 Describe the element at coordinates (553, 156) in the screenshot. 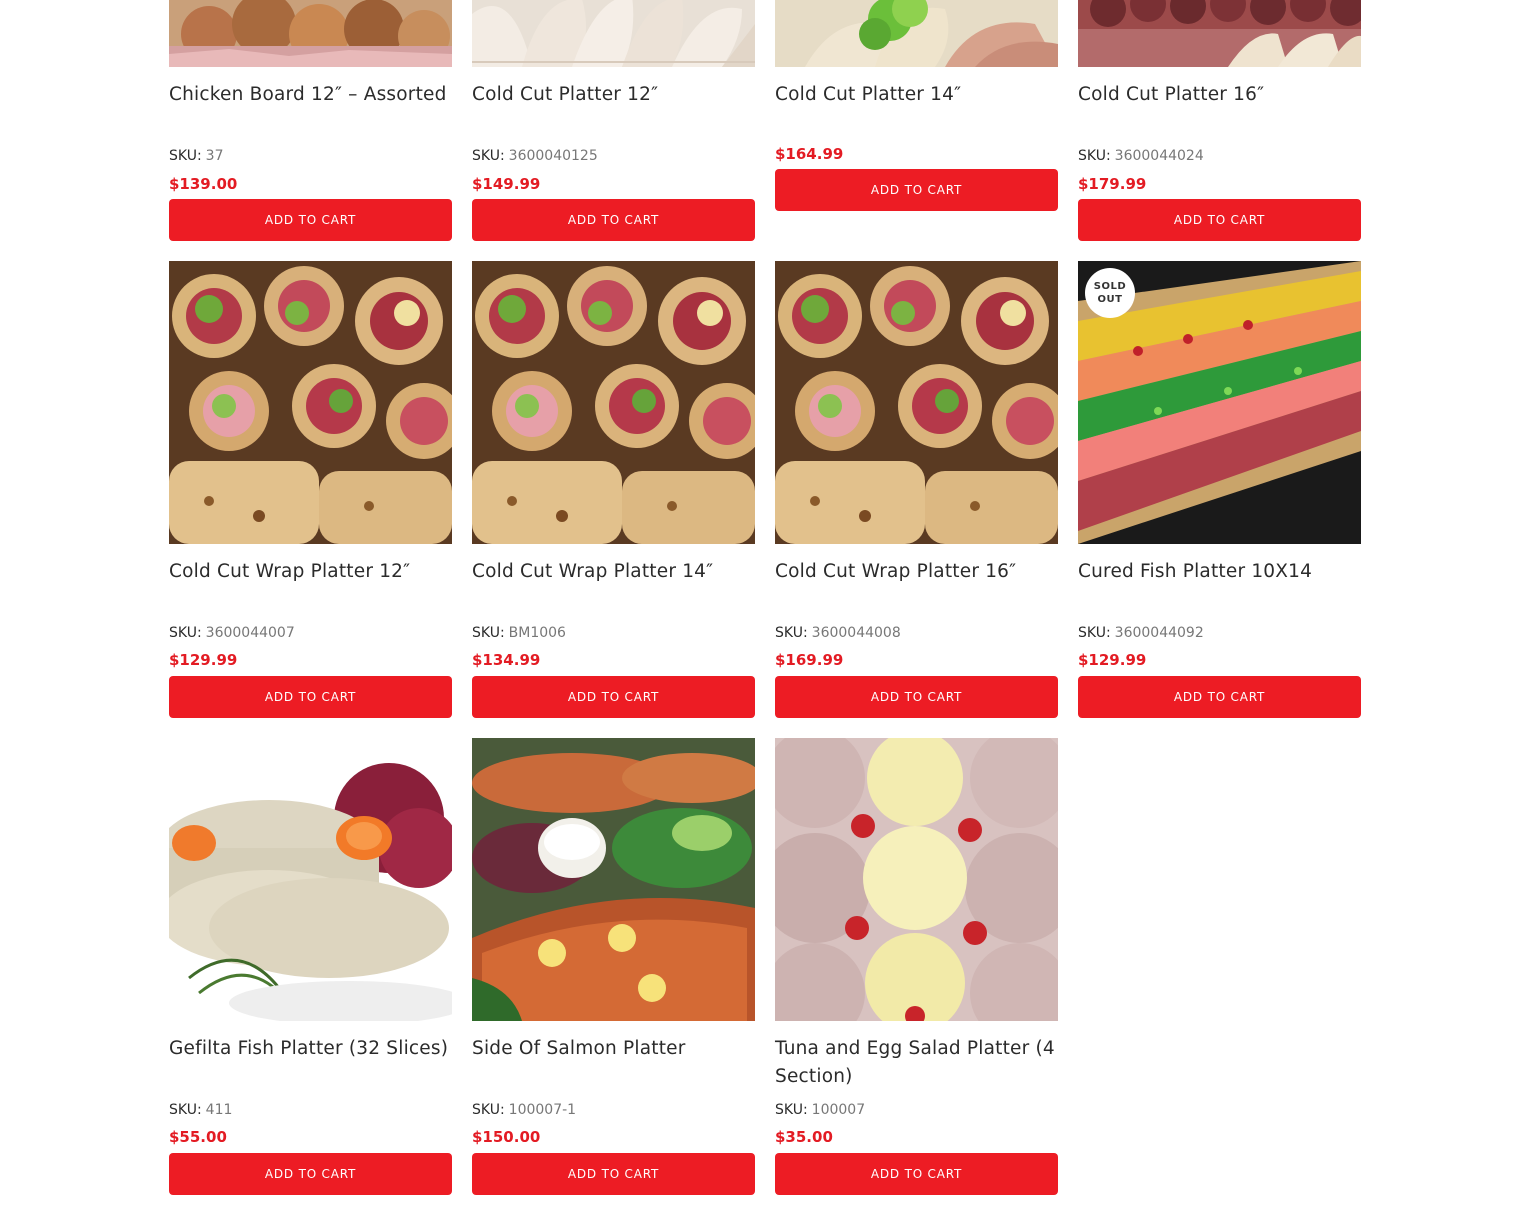

I see `sku-value: 3600040125` at that location.